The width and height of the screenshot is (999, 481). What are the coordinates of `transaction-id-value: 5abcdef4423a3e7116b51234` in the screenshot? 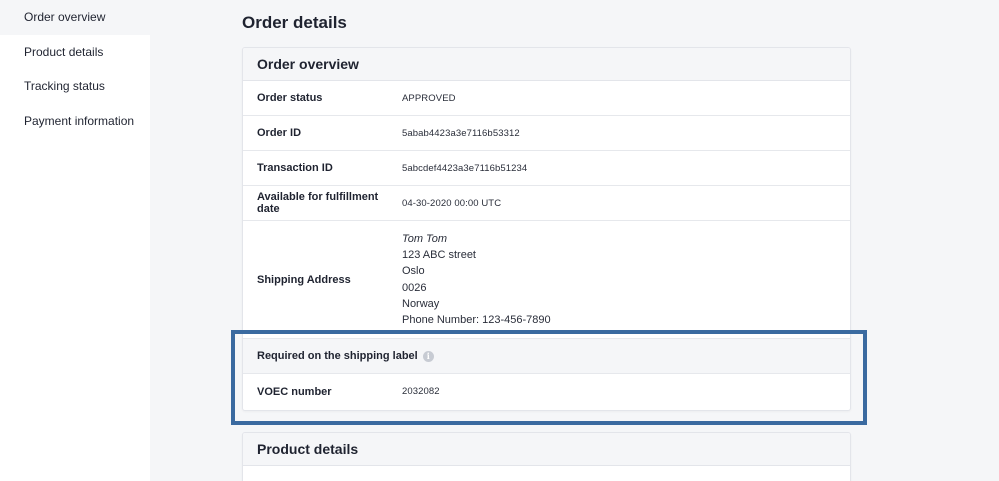 It's located at (465, 168).